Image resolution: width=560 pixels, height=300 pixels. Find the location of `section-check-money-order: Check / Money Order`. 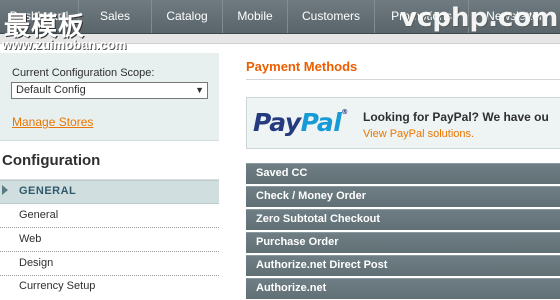

section-check-money-order: Check / Money Order is located at coordinates (403, 196).